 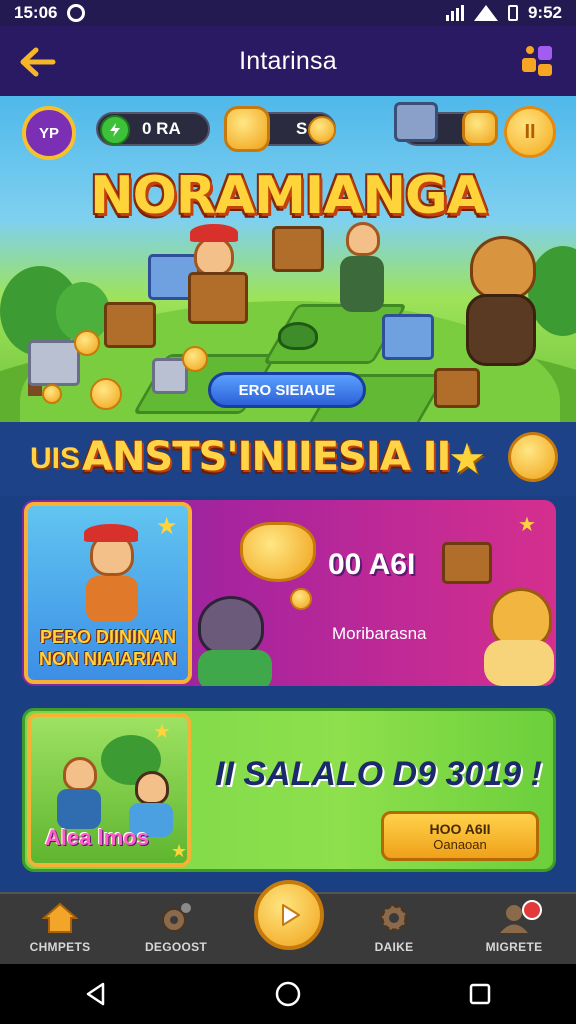 I want to click on treasure-chest, so click(x=467, y=563).